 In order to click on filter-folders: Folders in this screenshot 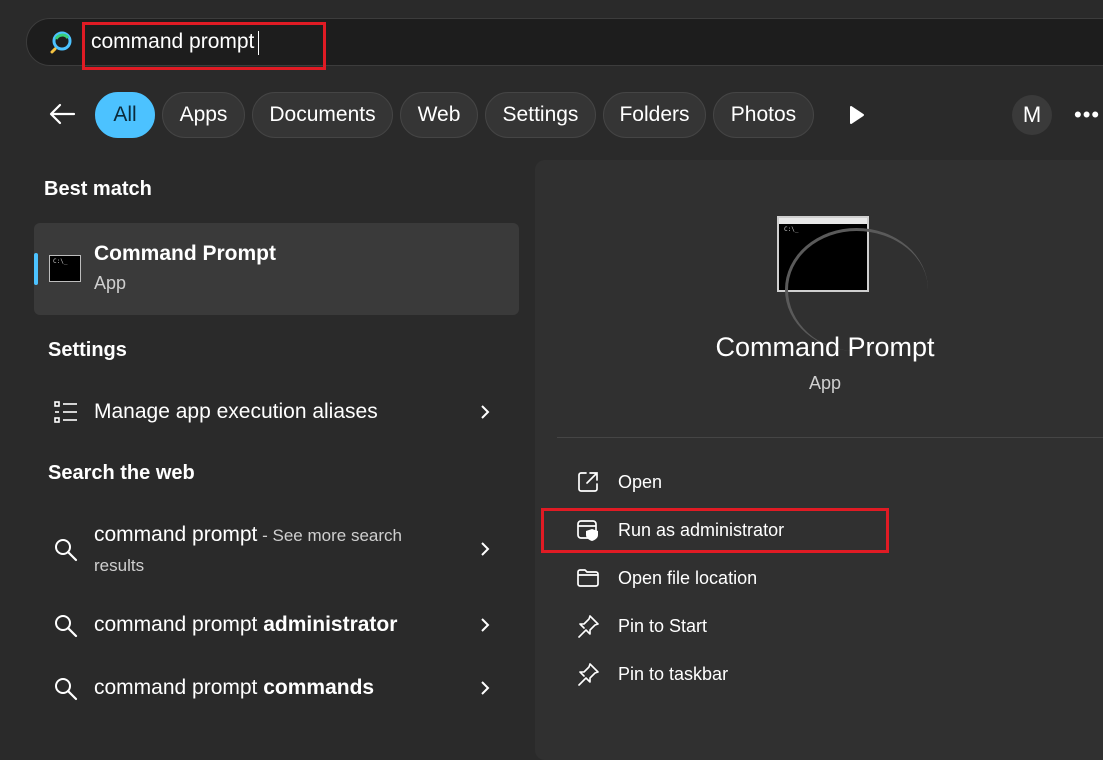, I will do `click(654, 115)`.